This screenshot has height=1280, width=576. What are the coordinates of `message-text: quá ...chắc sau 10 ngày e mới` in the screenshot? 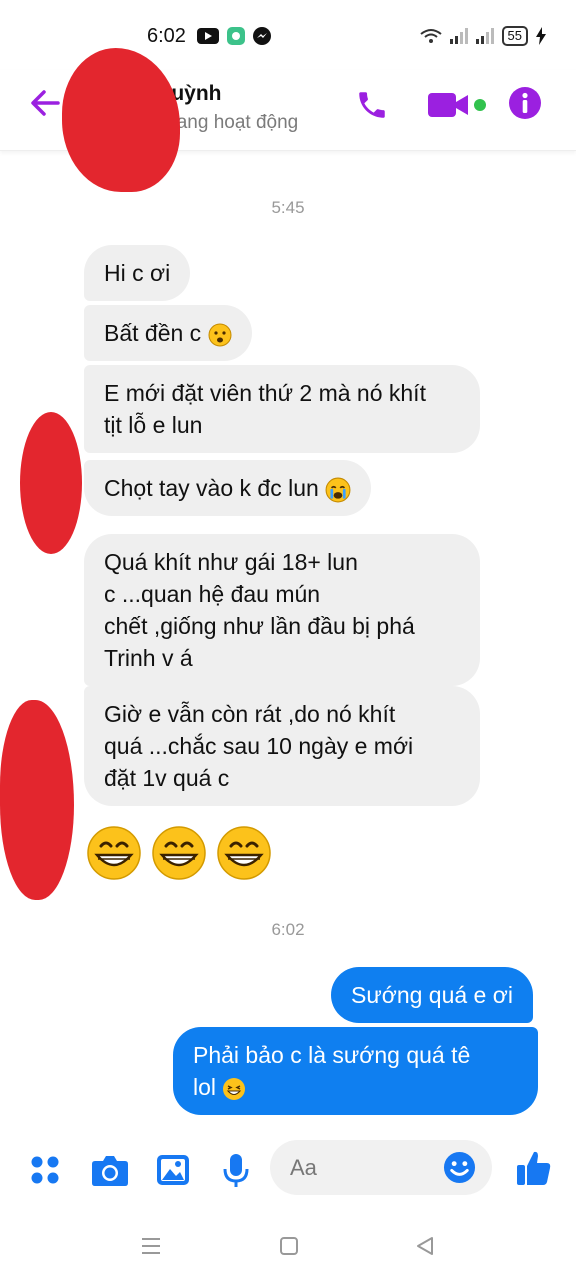 It's located at (259, 746).